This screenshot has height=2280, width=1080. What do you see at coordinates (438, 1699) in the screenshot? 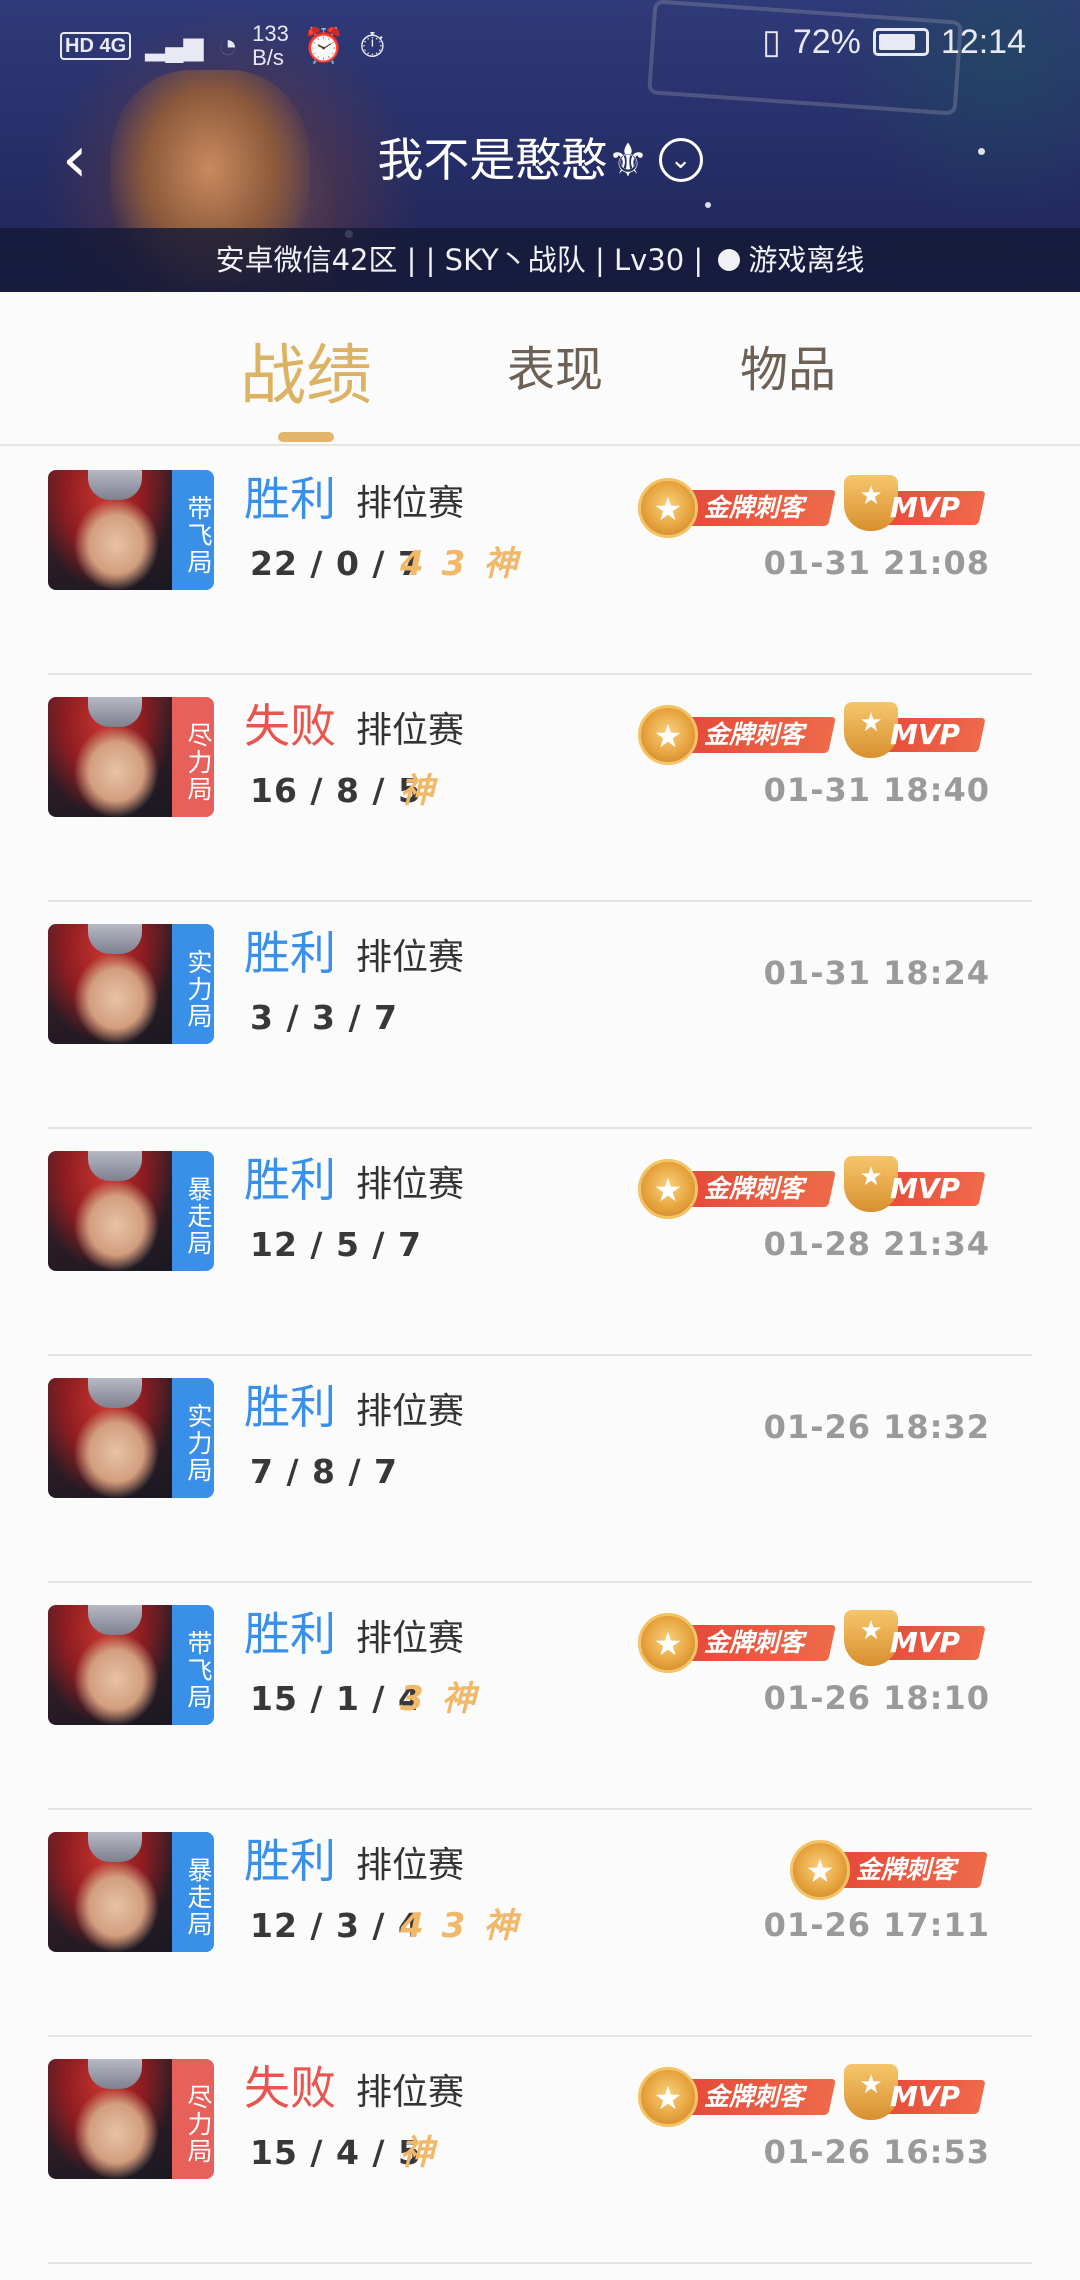
I see `kill-streaks: 3神` at bounding box center [438, 1699].